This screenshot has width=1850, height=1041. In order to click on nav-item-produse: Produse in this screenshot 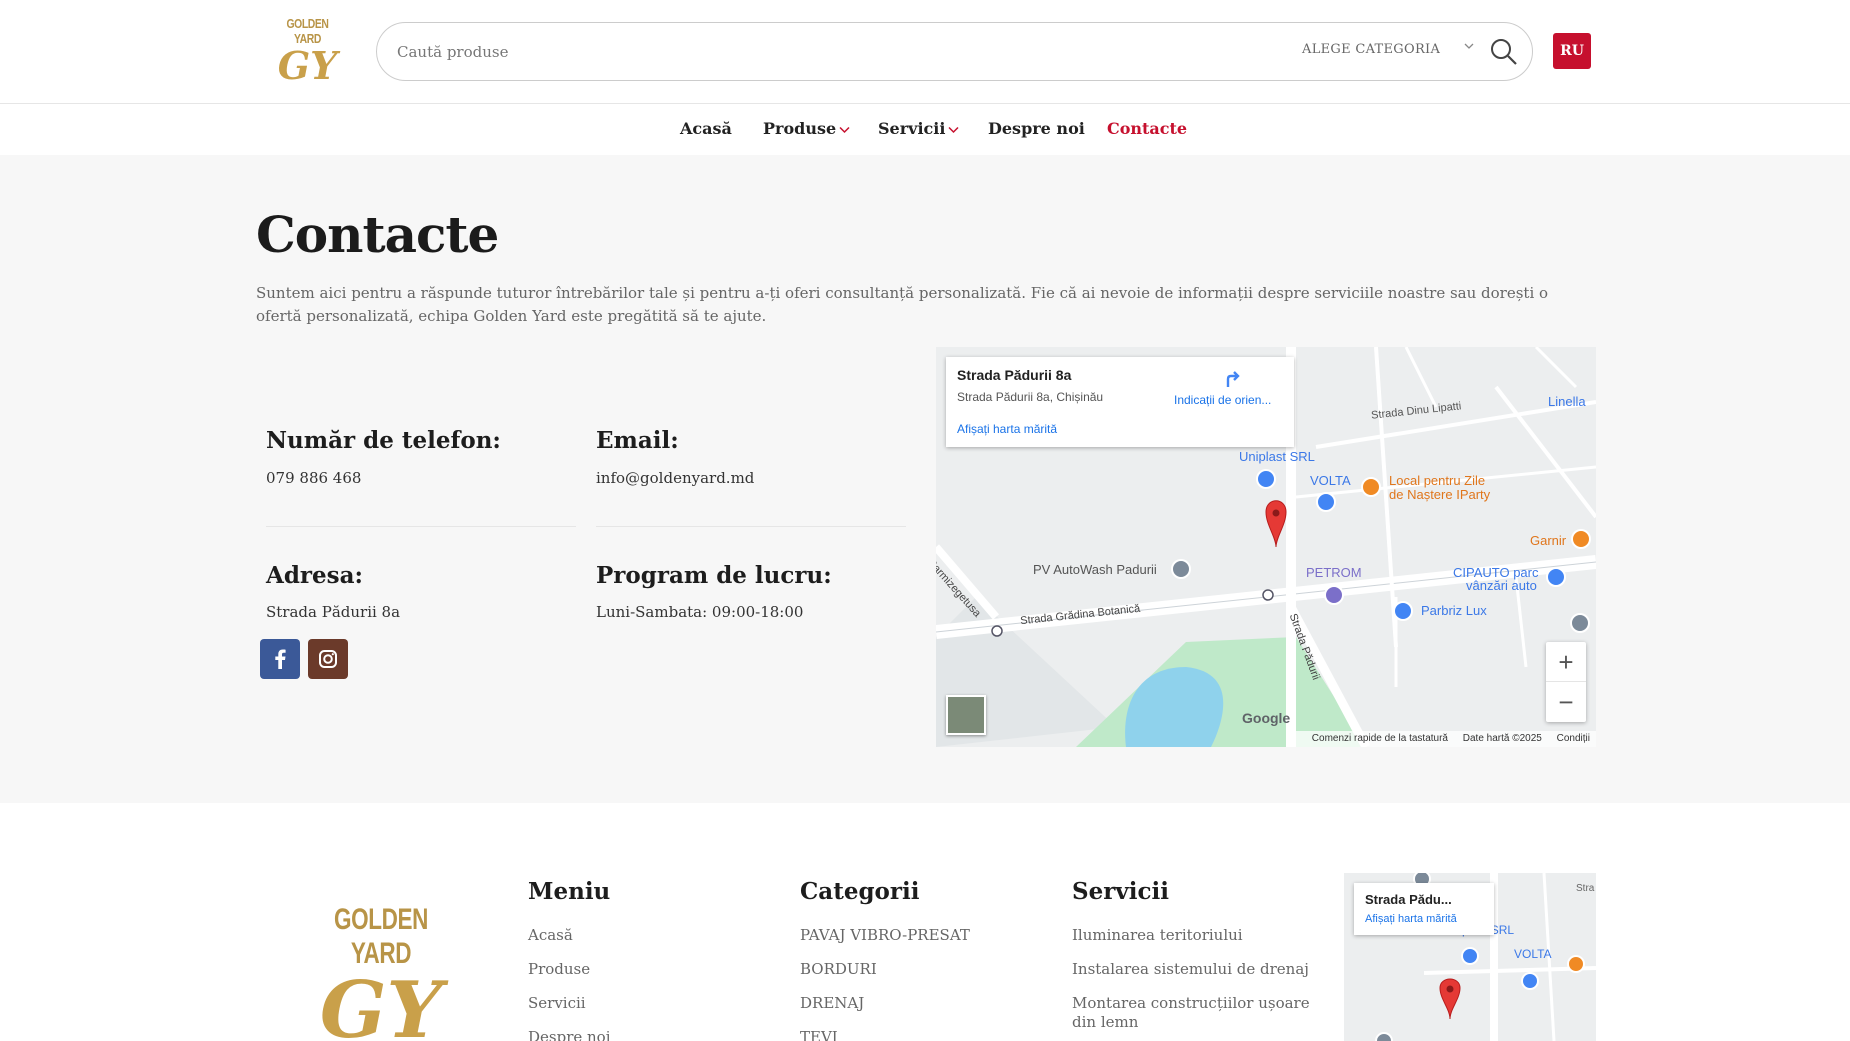, I will do `click(806, 128)`.